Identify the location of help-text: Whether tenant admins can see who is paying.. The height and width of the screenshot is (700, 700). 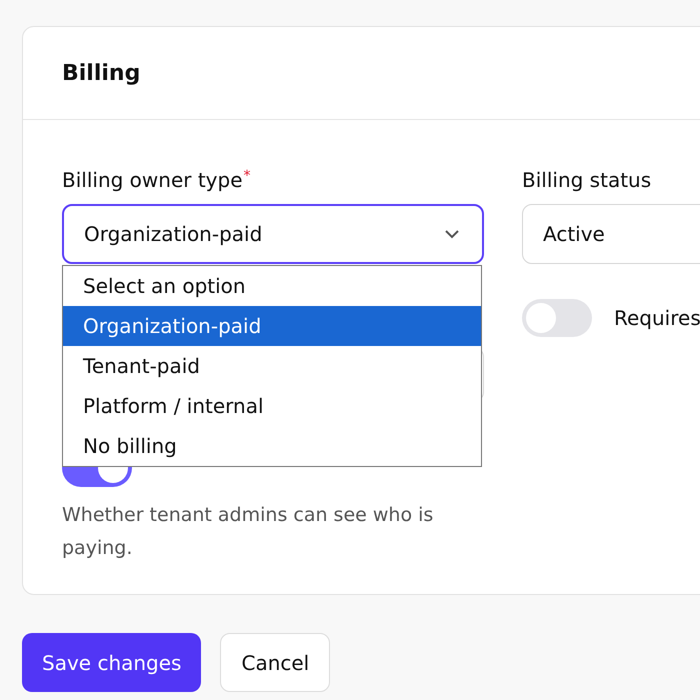
(248, 532).